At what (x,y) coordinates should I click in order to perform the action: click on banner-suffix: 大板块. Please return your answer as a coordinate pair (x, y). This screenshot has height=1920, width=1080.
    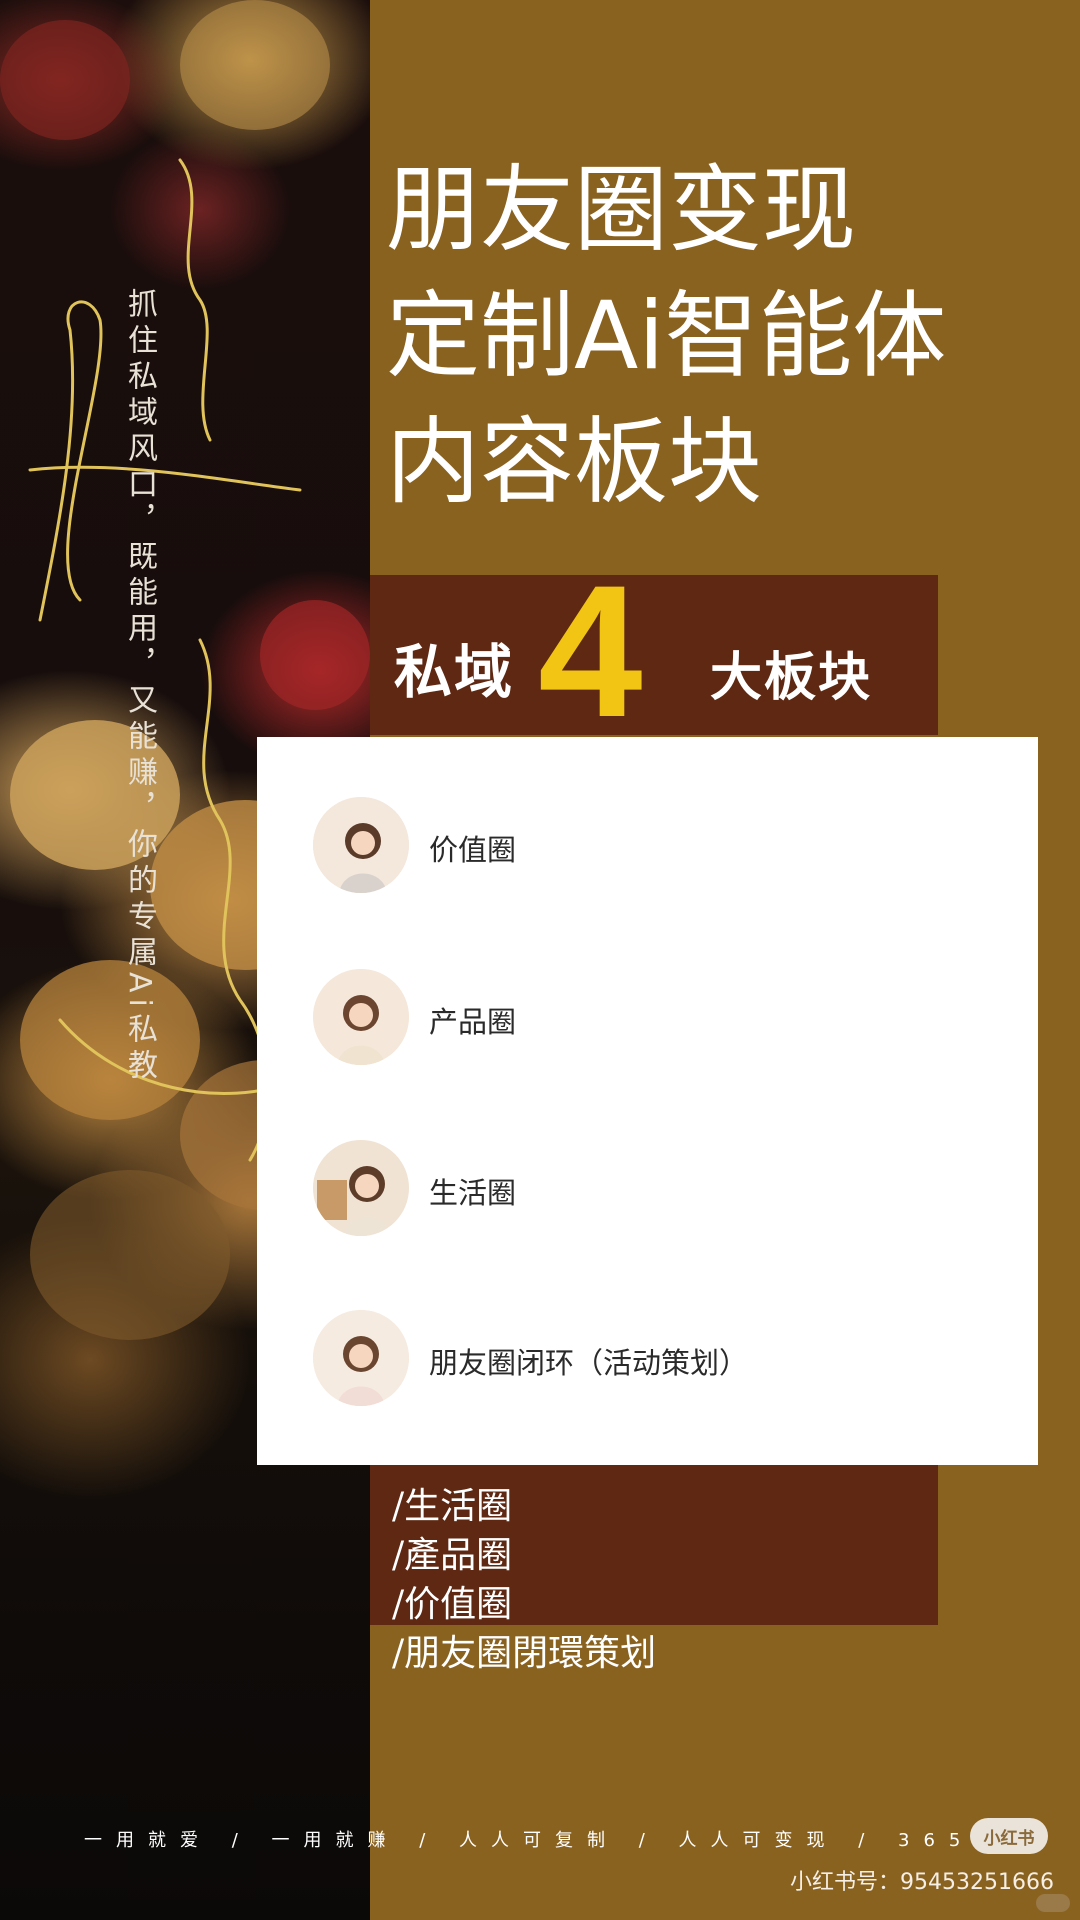
    Looking at the image, I should click on (791, 678).